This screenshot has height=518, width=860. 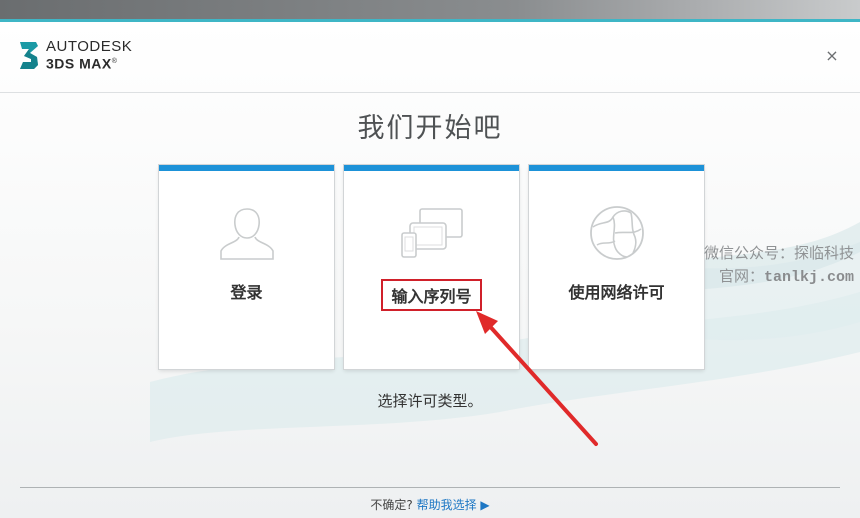 What do you see at coordinates (89, 46) in the screenshot?
I see `brand-autodesk: AUTODESK` at bounding box center [89, 46].